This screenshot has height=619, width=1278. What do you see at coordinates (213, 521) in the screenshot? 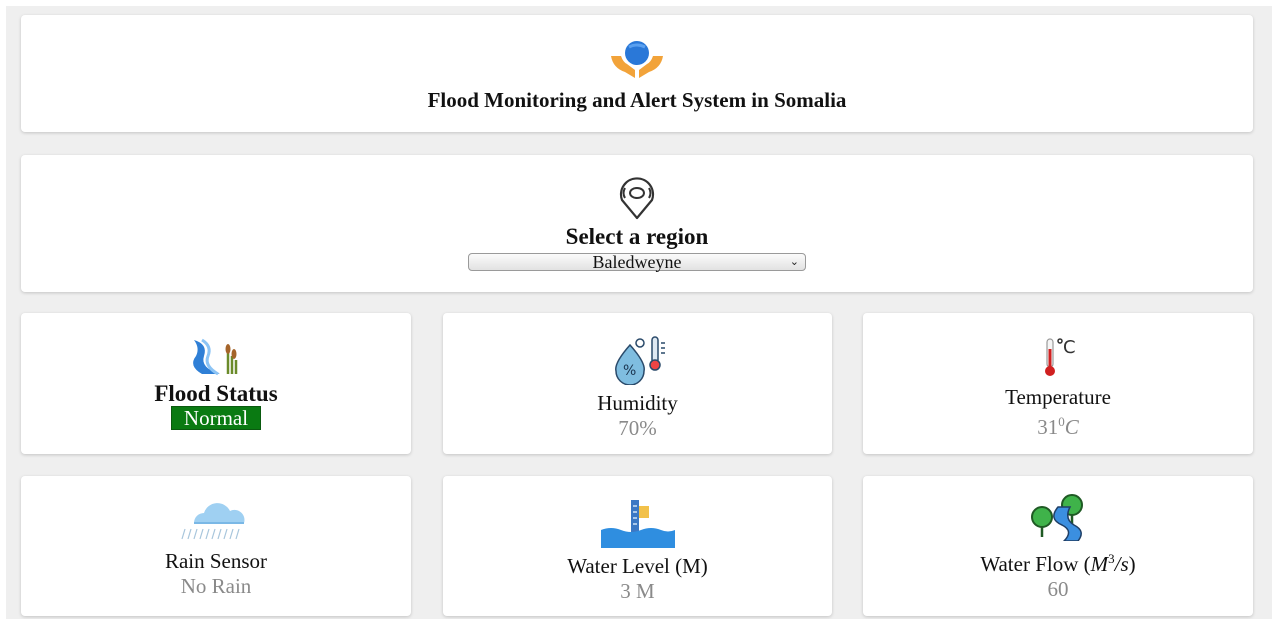
I see `rain-cloud-icon` at bounding box center [213, 521].